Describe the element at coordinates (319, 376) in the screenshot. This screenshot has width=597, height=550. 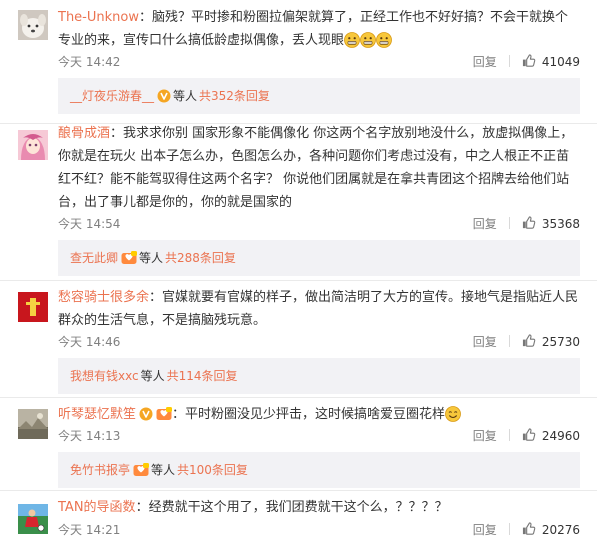
I see `reply-summary: 我想有钱xxc 等人 共114条回复` at that location.